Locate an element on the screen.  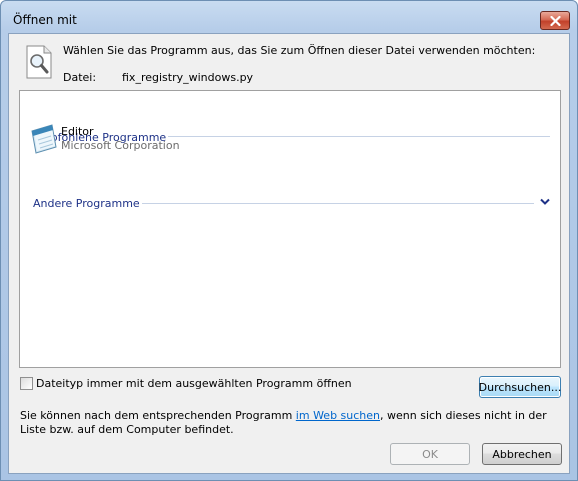
window-title: Öffnen mit is located at coordinates (45, 20).